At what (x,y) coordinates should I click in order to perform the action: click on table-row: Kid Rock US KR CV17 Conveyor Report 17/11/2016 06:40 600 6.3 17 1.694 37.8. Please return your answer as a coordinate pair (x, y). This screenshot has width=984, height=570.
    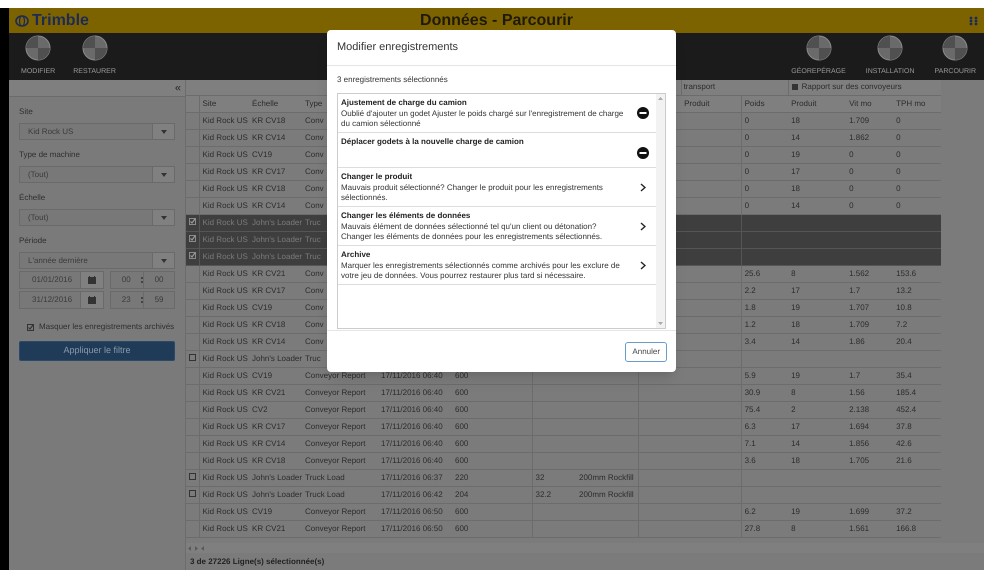
    Looking at the image, I should click on (564, 426).